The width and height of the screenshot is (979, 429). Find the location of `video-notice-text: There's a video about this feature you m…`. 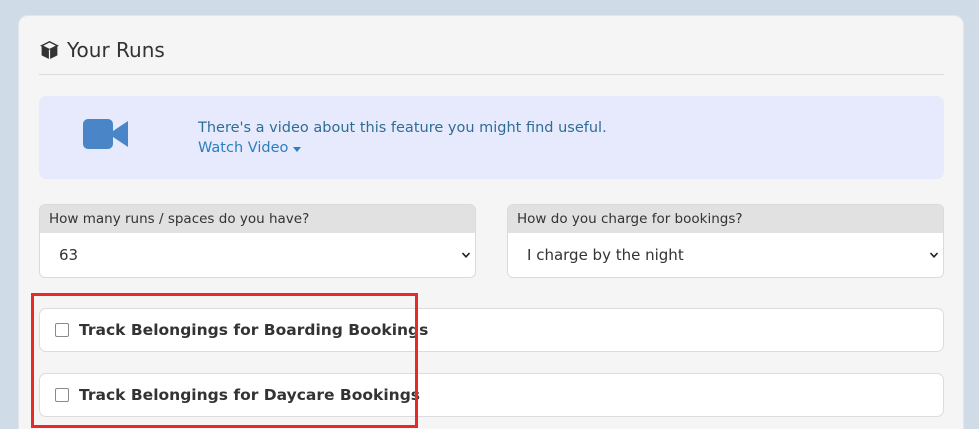

video-notice-text: There's a video about this feature you m… is located at coordinates (402, 128).